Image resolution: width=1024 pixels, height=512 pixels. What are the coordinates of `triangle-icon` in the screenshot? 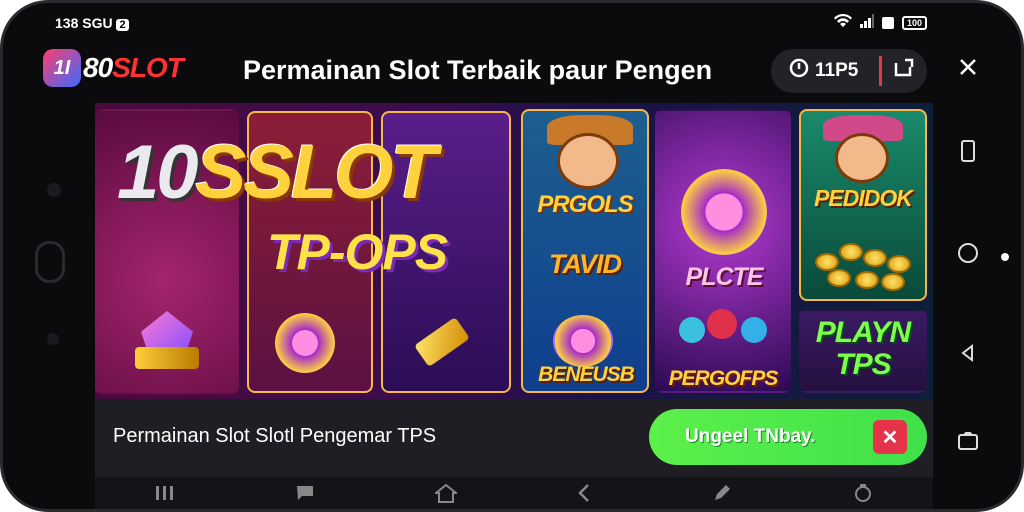 It's located at (968, 356).